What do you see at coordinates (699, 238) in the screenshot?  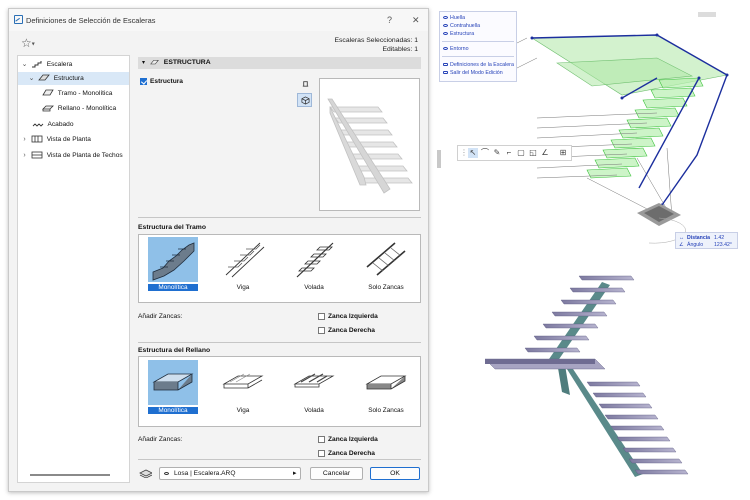 I see `distance-label: Distancia` at bounding box center [699, 238].